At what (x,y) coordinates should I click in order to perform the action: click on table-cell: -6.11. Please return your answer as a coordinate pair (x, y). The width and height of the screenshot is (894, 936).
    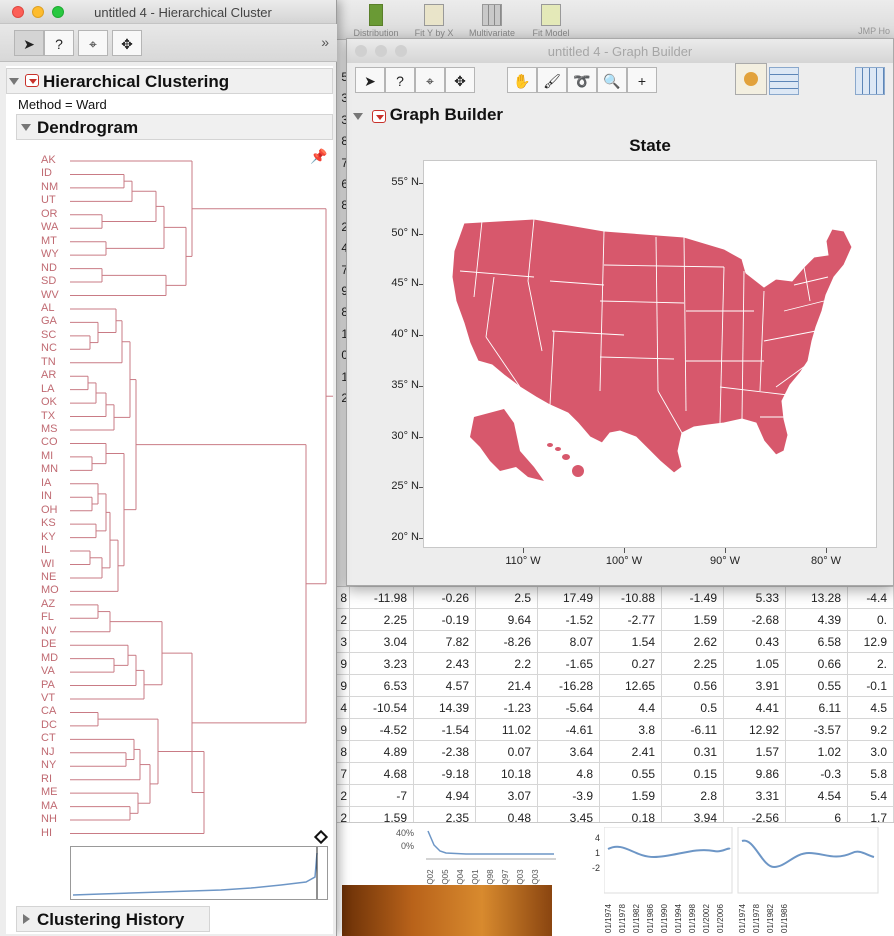
    Looking at the image, I should click on (693, 730).